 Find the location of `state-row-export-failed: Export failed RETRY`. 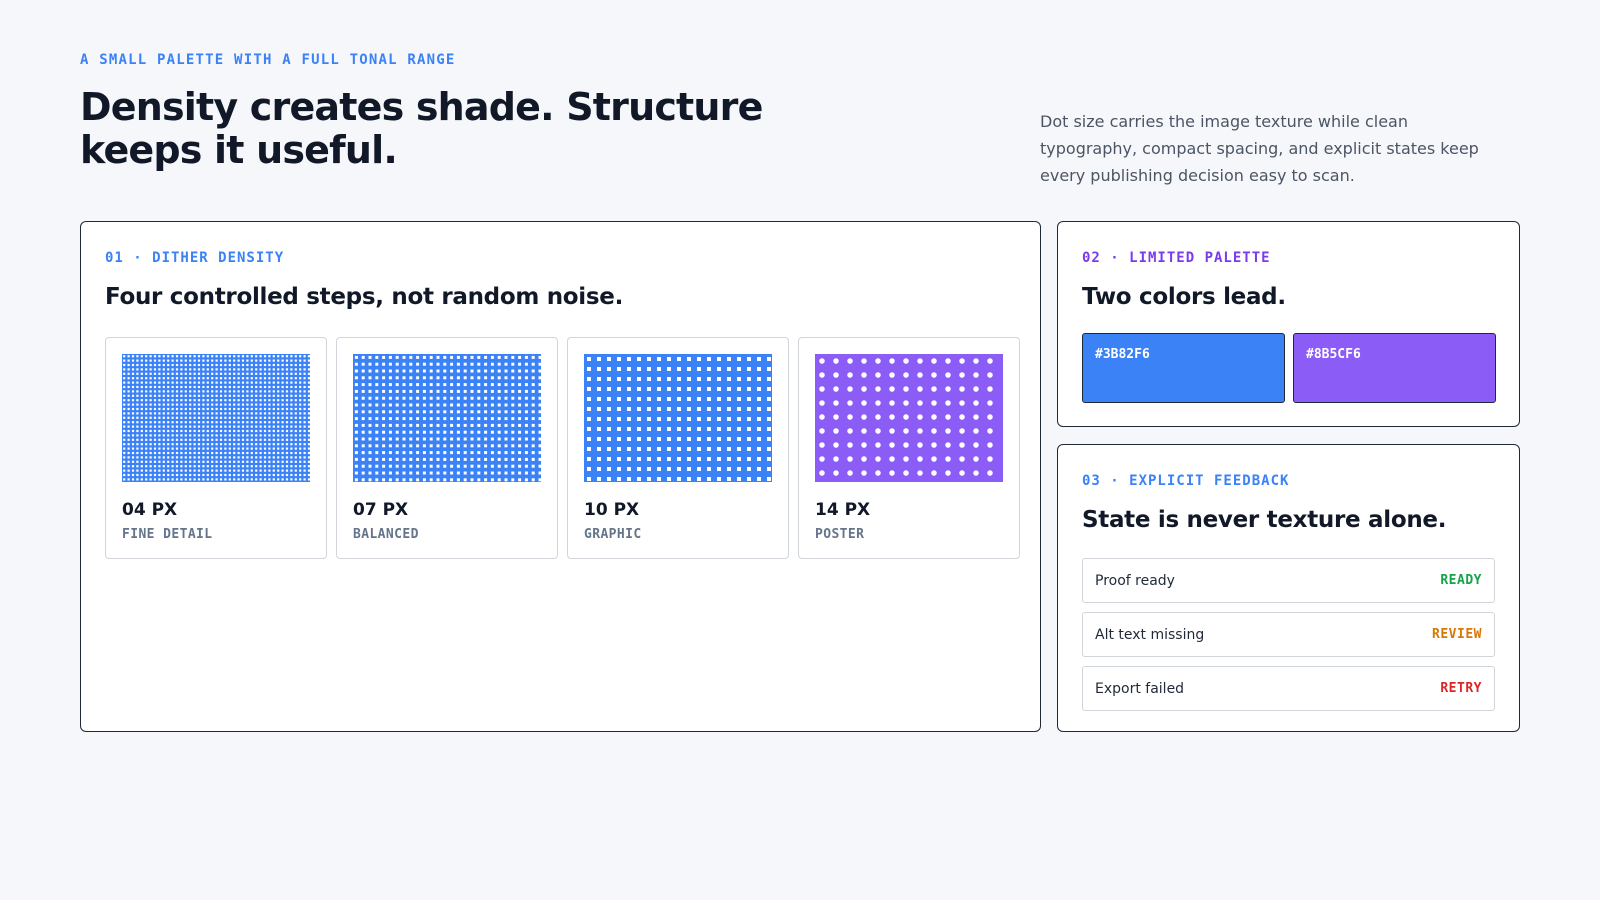

state-row-export-failed: Export failed RETRY is located at coordinates (1288, 688).